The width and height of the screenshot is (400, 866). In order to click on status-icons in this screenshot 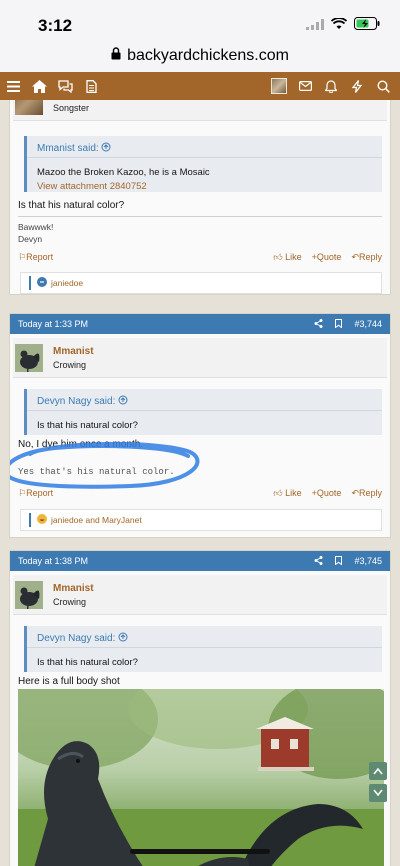, I will do `click(343, 26)`.